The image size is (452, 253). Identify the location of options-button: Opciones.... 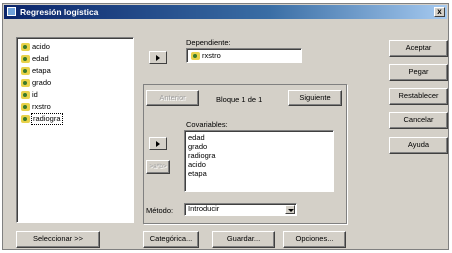
(314, 239).